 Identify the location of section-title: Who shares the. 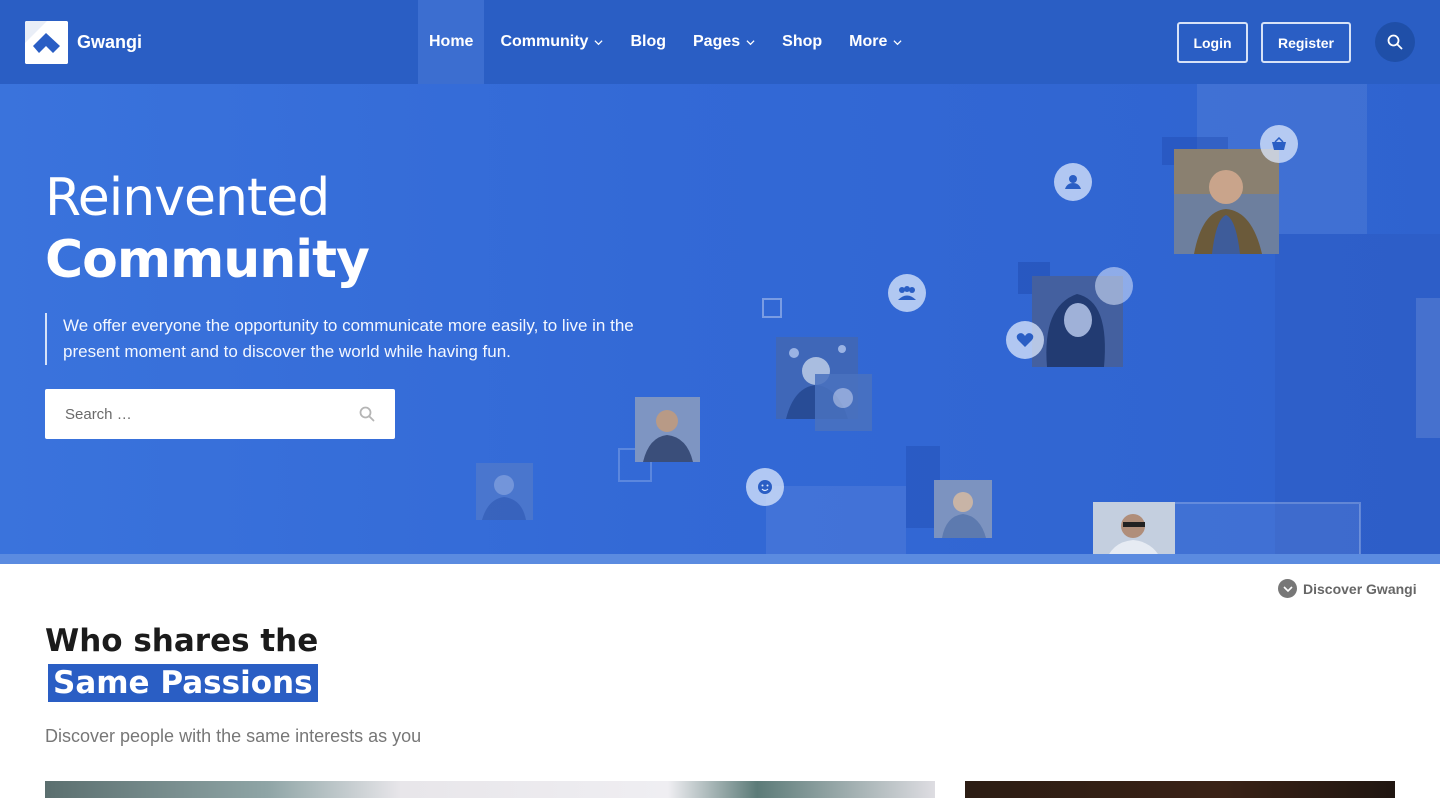
(182, 641).